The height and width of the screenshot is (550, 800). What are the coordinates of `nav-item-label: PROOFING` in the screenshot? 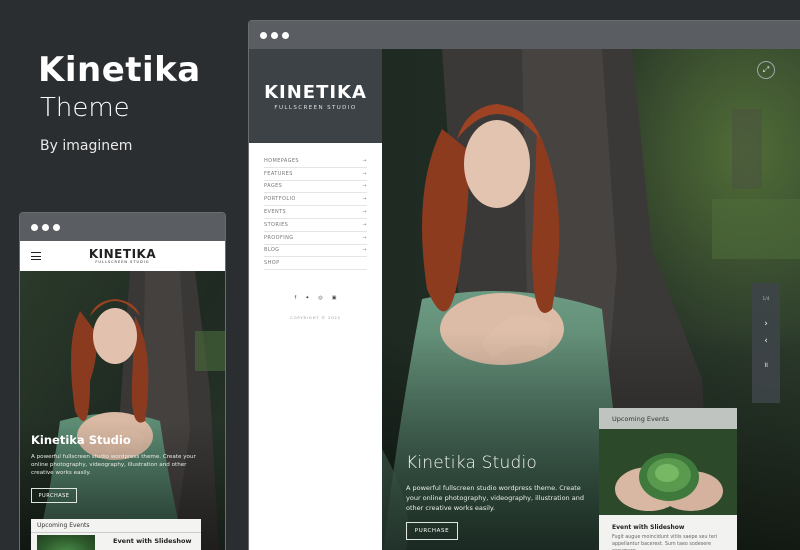 It's located at (279, 237).